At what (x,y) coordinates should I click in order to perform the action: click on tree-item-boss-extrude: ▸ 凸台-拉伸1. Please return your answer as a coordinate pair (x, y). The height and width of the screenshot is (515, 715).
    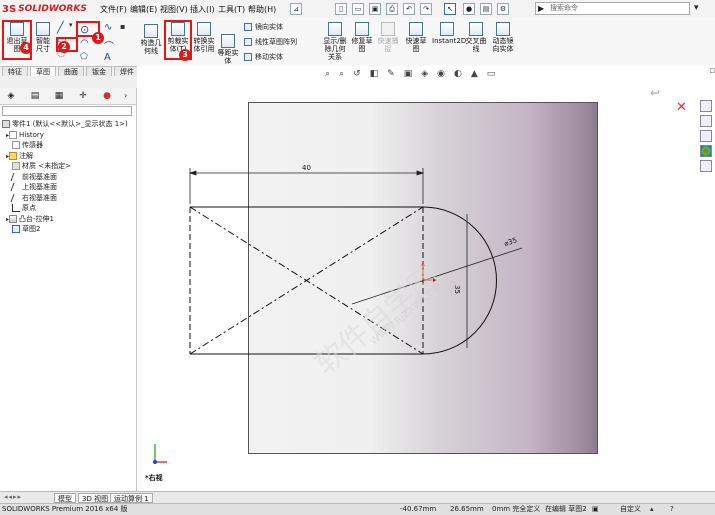
    Looking at the image, I should click on (68, 219).